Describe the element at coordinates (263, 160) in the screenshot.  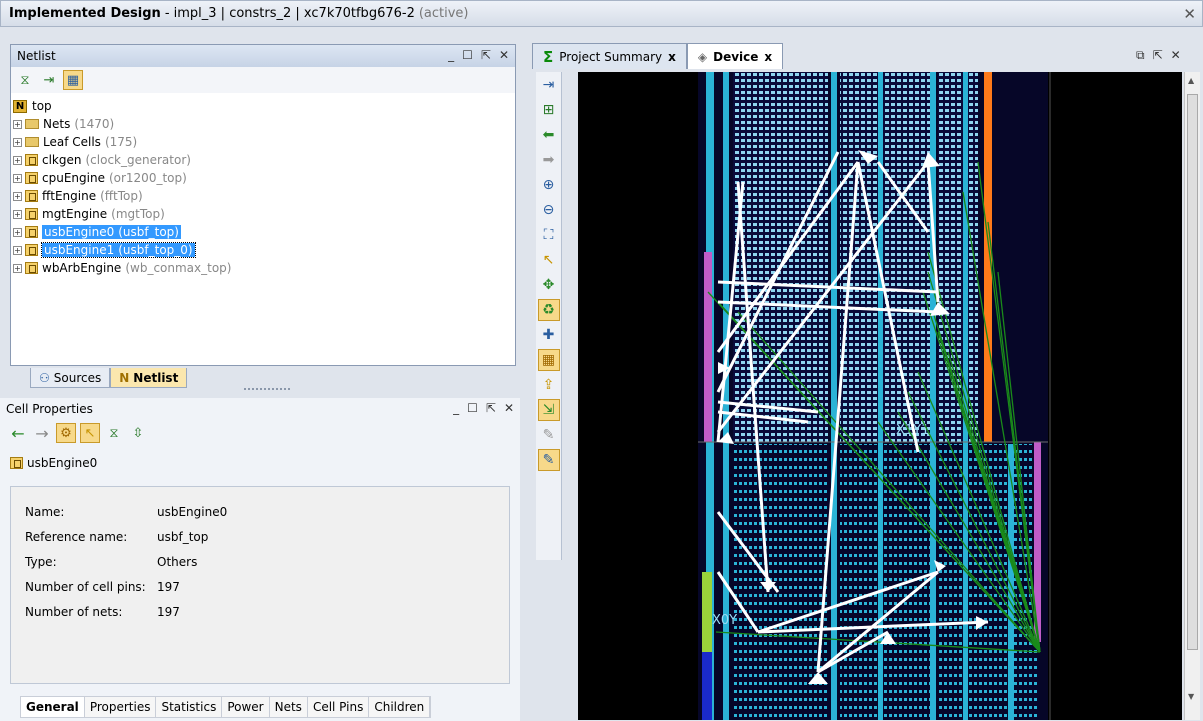
I see `tree-row: + clkgen (clock_generator)` at that location.